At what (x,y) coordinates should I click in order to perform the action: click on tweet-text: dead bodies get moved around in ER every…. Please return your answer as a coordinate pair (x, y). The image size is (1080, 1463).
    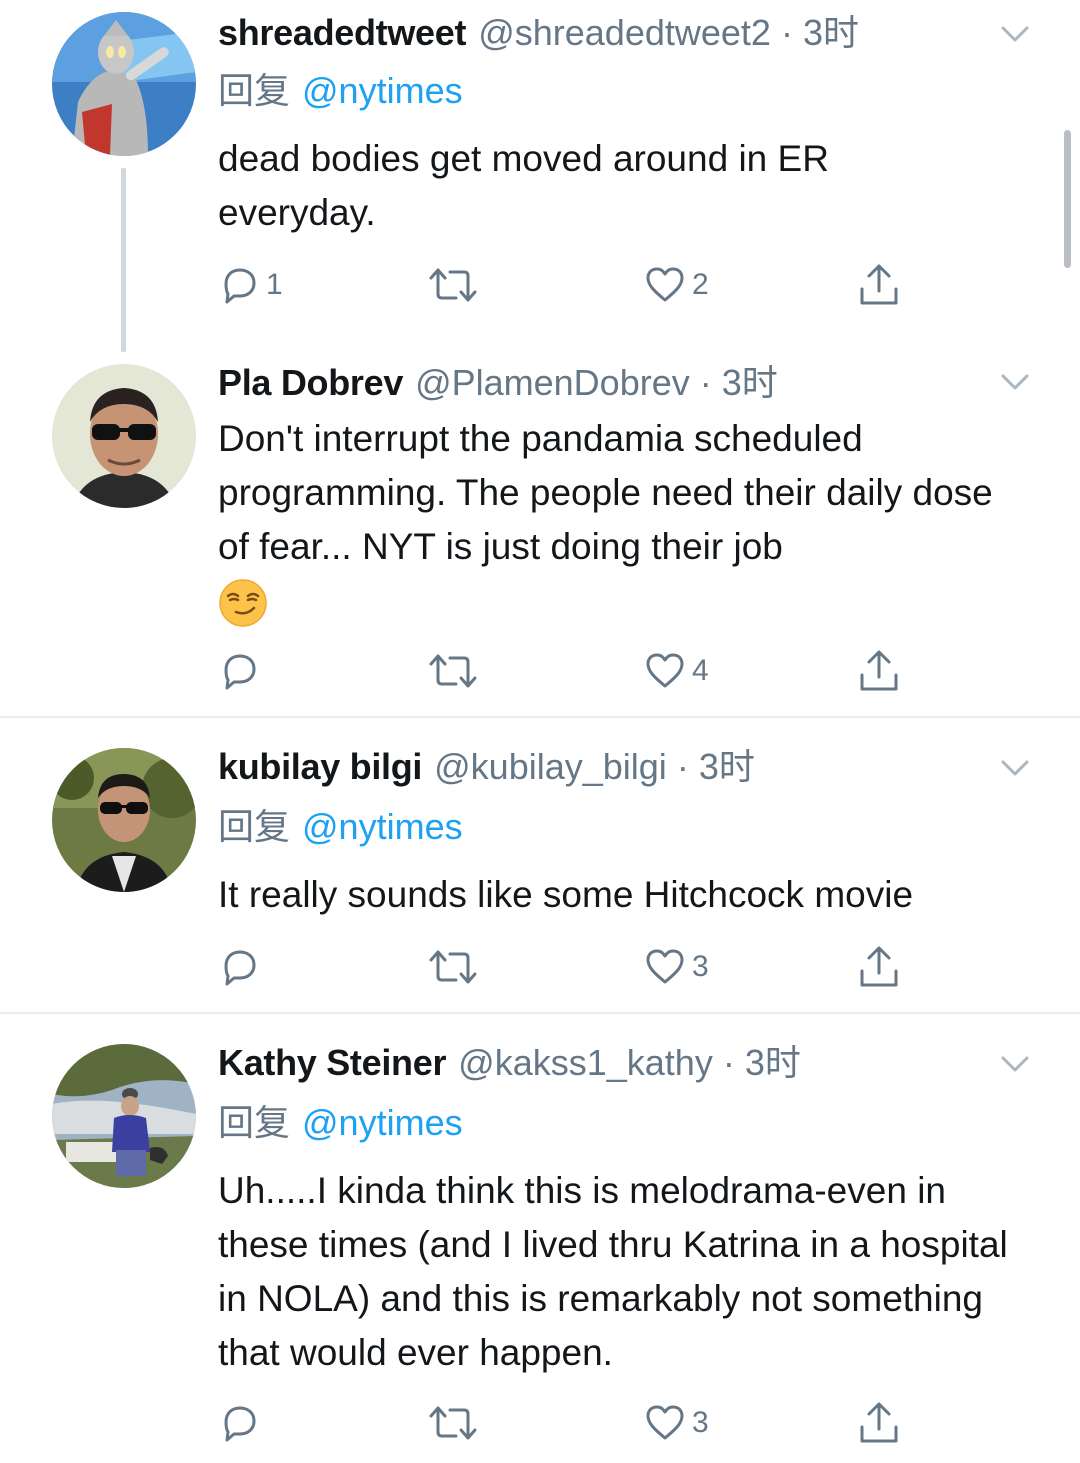
    Looking at the image, I should click on (523, 185).